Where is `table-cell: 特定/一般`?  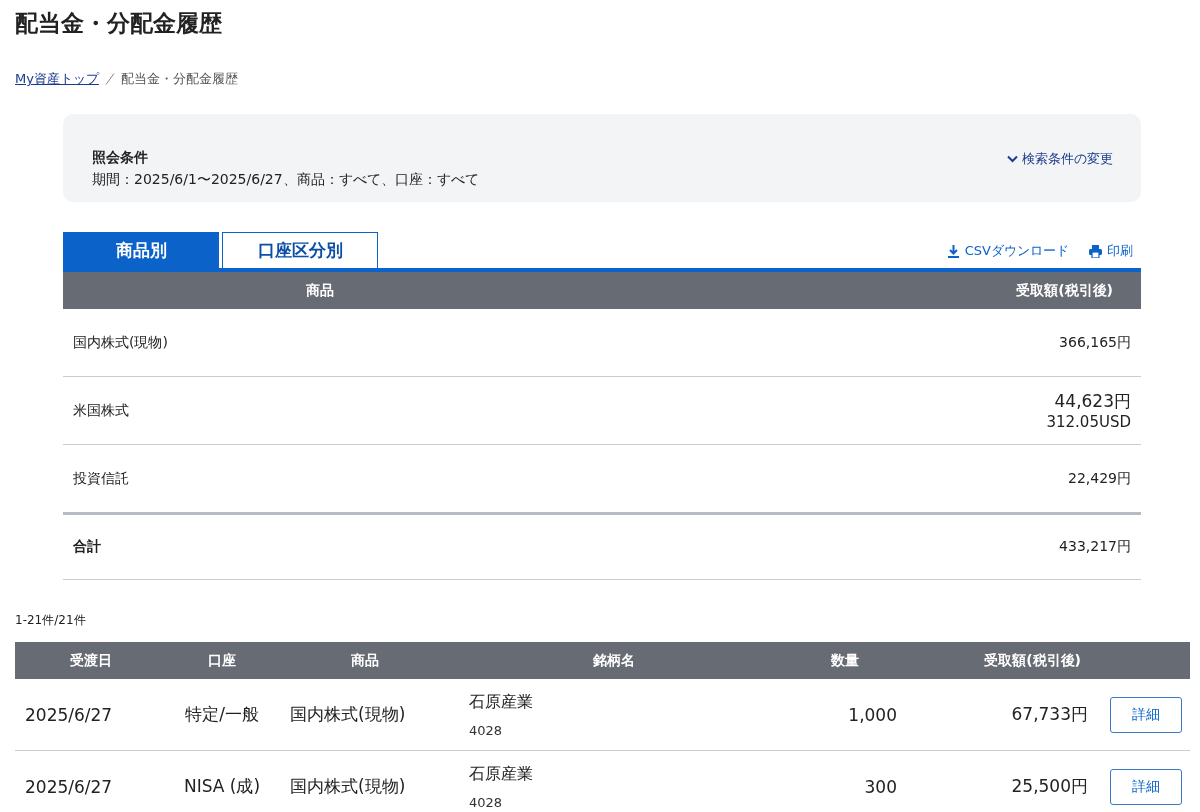
table-cell: 特定/一般 is located at coordinates (222, 715).